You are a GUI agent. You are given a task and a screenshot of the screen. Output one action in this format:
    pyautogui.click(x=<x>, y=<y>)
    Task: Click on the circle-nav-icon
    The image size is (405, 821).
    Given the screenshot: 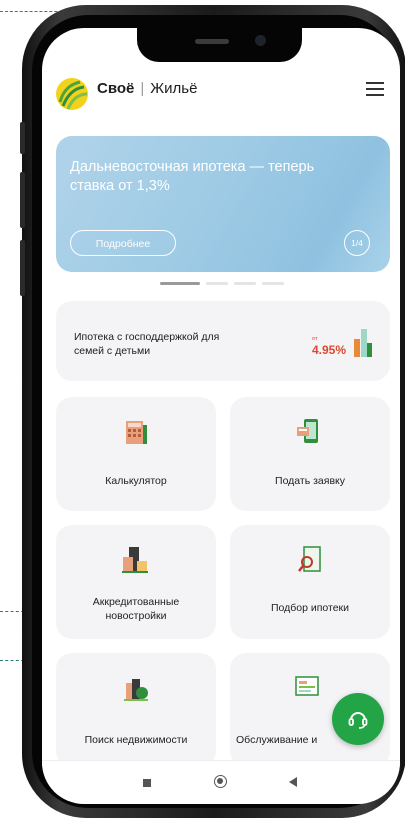 What is the action you would take?
    pyautogui.click(x=220, y=781)
    